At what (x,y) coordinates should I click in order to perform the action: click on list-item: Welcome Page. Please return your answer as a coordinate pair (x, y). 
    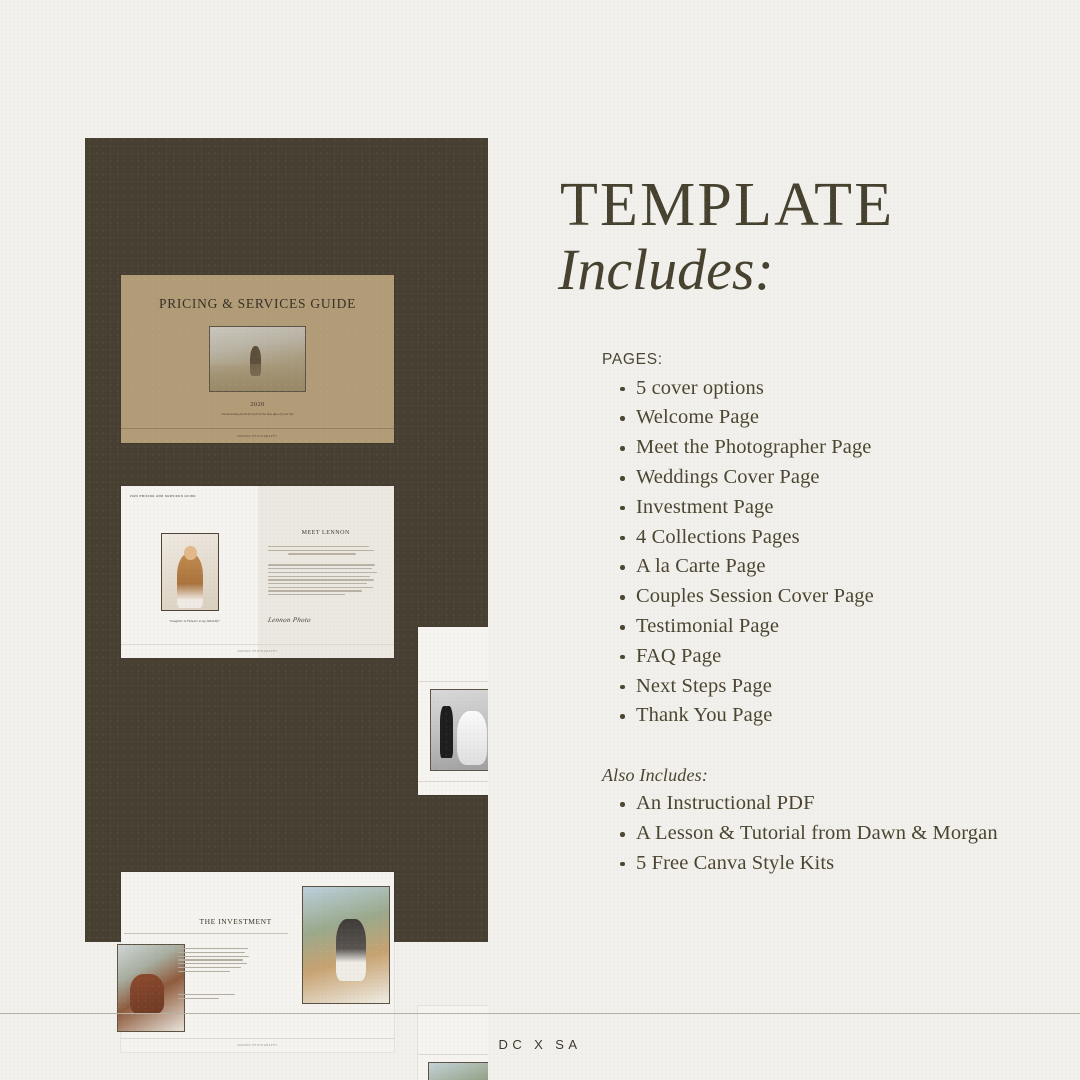
    Looking at the image, I should click on (795, 418).